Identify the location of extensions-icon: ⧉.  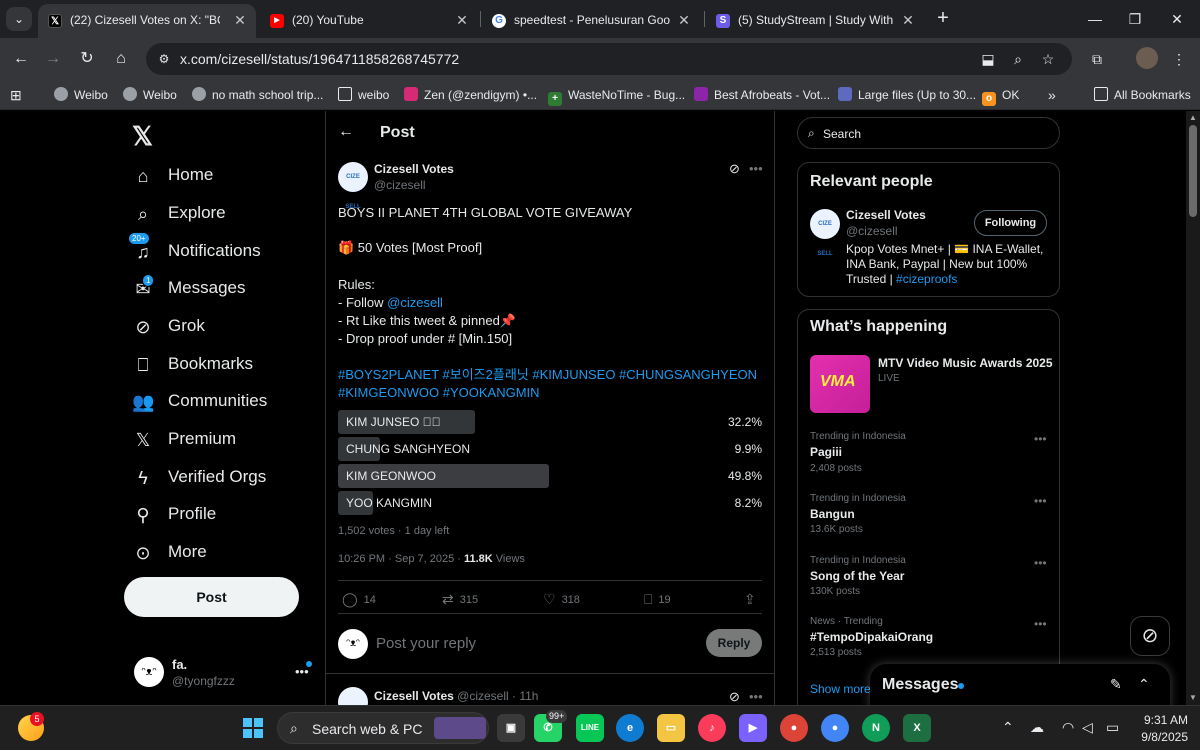
(1097, 59).